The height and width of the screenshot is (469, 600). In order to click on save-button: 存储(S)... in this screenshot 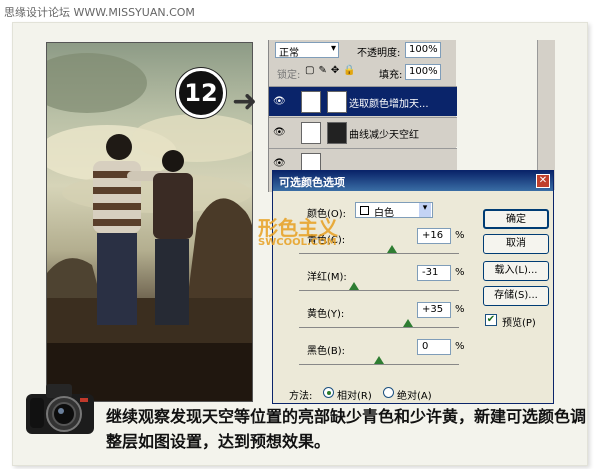, I will do `click(516, 296)`.